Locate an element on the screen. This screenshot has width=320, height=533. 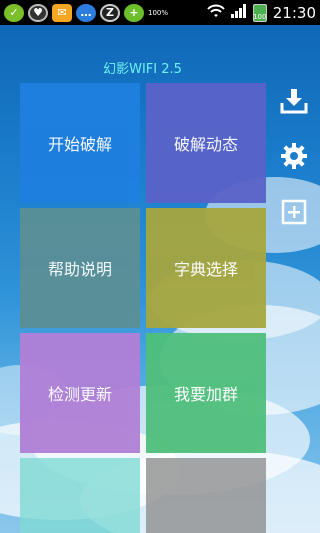
settings-button is located at coordinates (294, 156).